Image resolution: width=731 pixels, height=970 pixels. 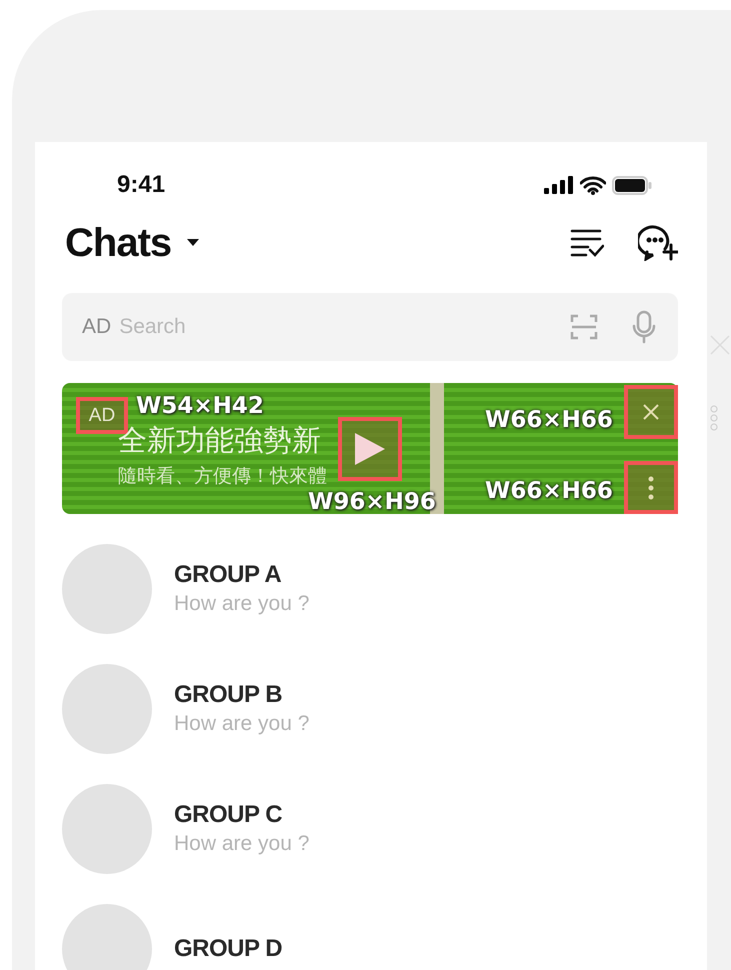 I want to click on screen-title: Chats, so click(x=118, y=243).